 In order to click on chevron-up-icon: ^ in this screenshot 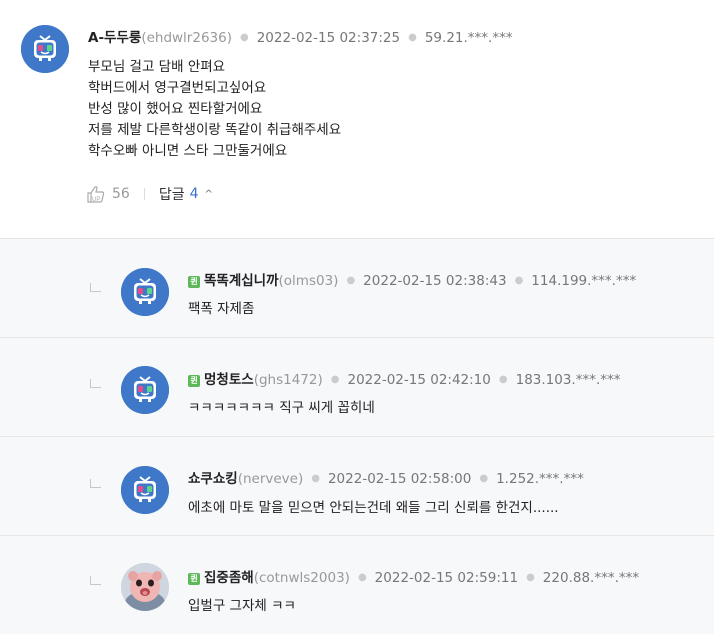, I will do `click(208, 194)`.